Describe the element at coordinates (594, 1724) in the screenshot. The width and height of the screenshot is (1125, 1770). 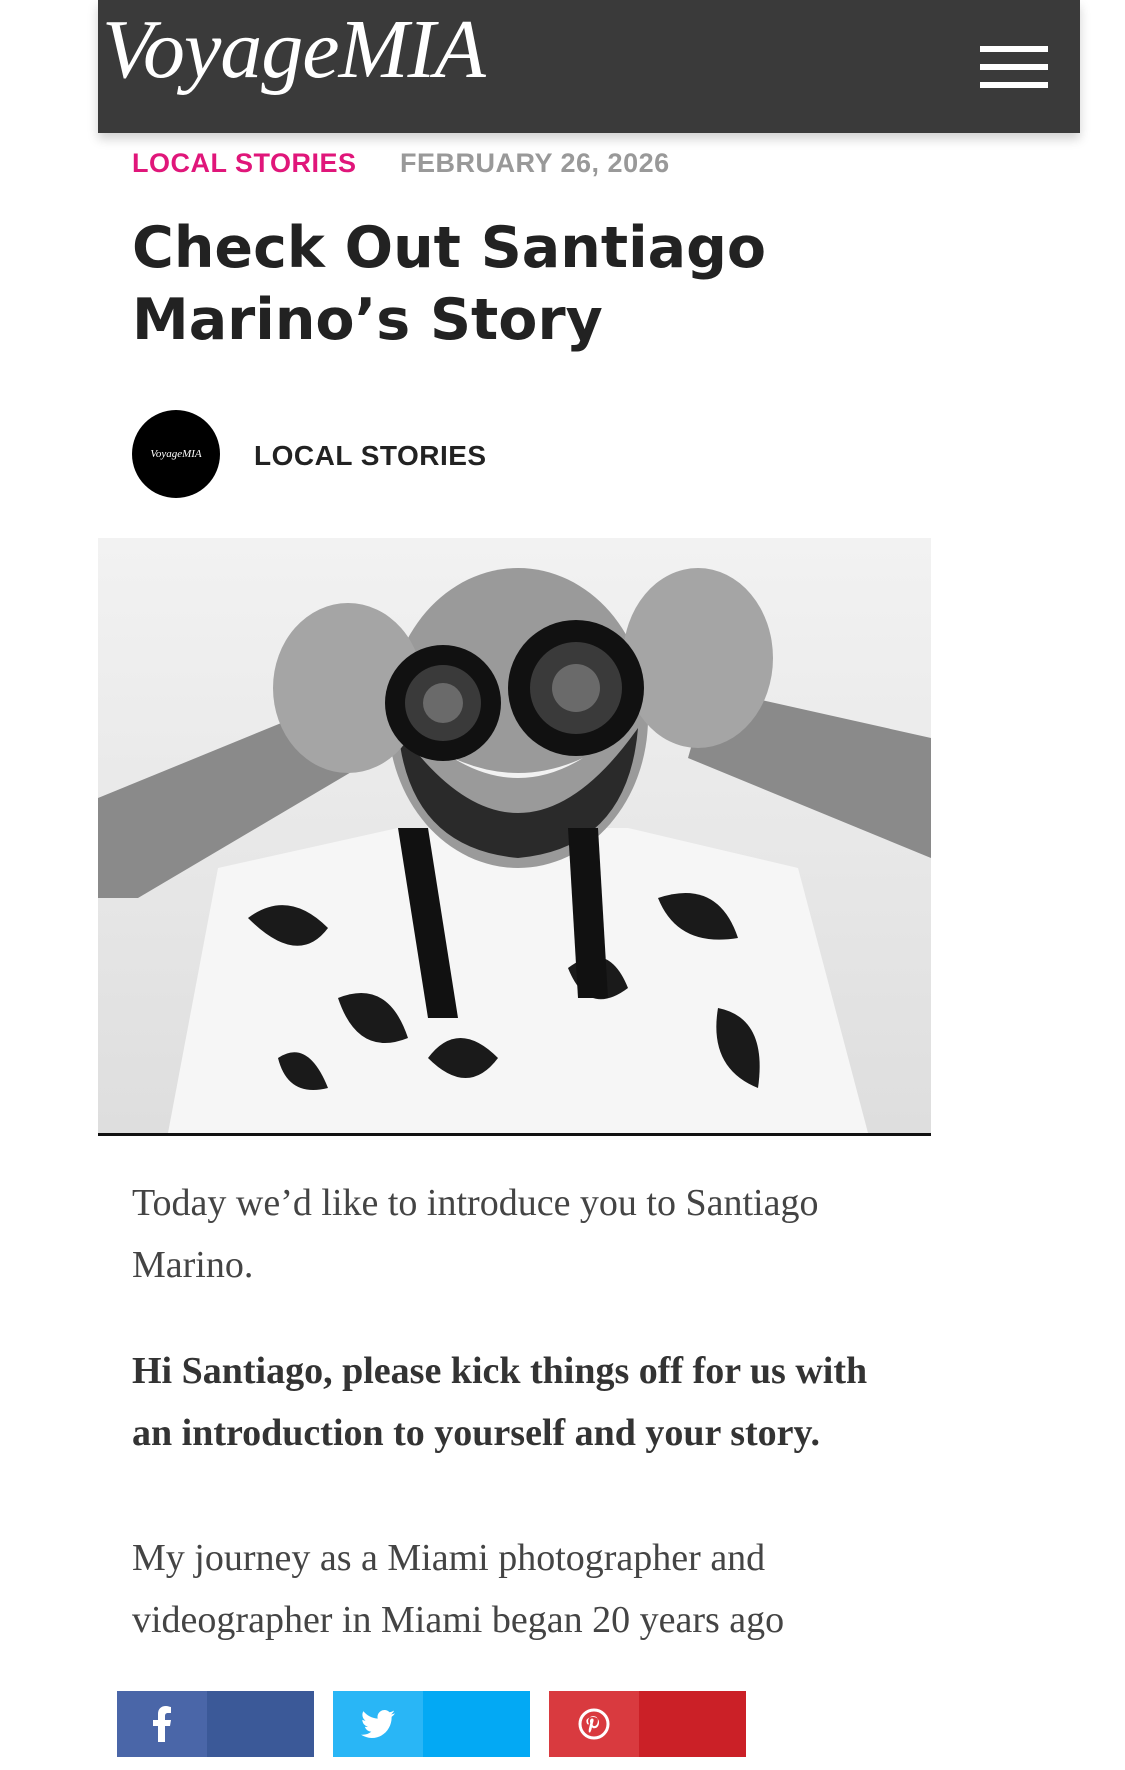
I see `pinterest-icon` at that location.